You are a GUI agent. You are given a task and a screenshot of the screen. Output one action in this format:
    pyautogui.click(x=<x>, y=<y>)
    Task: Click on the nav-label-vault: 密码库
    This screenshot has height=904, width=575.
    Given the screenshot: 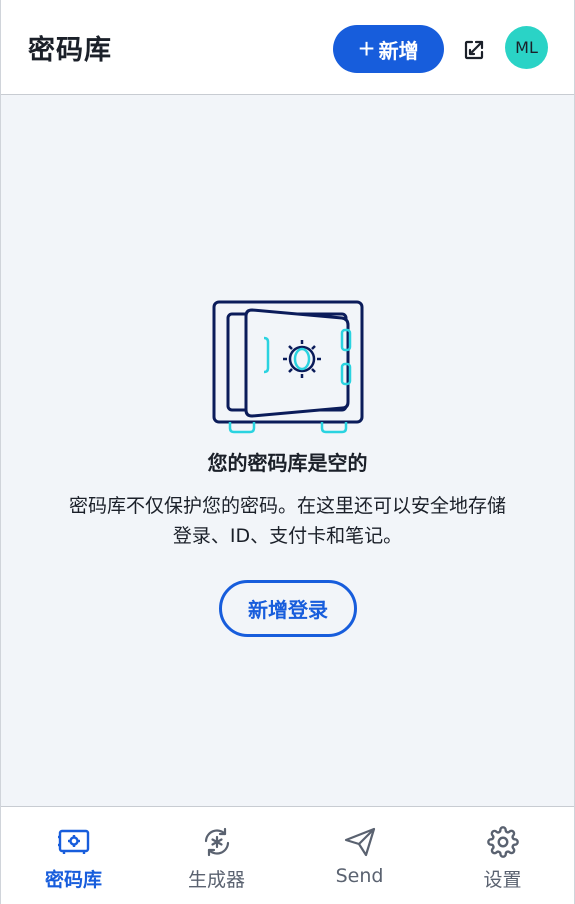 What is the action you would take?
    pyautogui.click(x=73, y=880)
    